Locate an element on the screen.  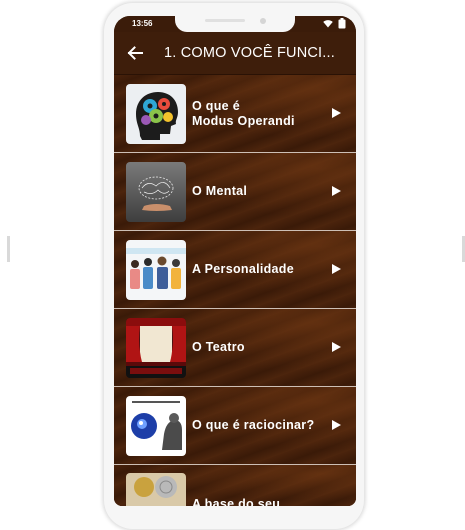
battery-icon is located at coordinates (342, 23).